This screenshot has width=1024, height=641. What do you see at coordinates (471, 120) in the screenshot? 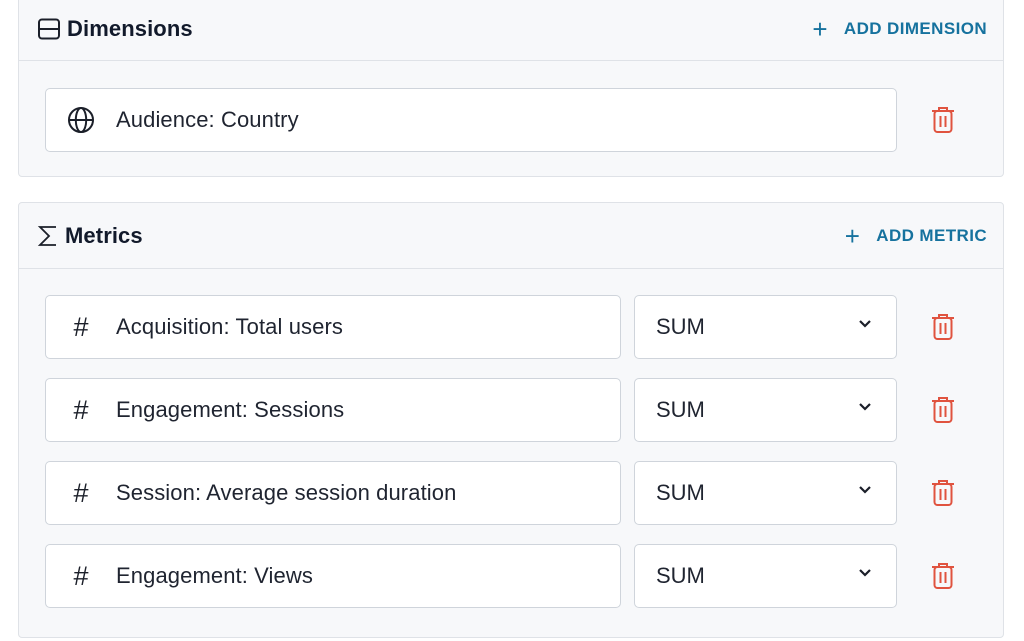
I see `dimension-field: Audience: Country` at bounding box center [471, 120].